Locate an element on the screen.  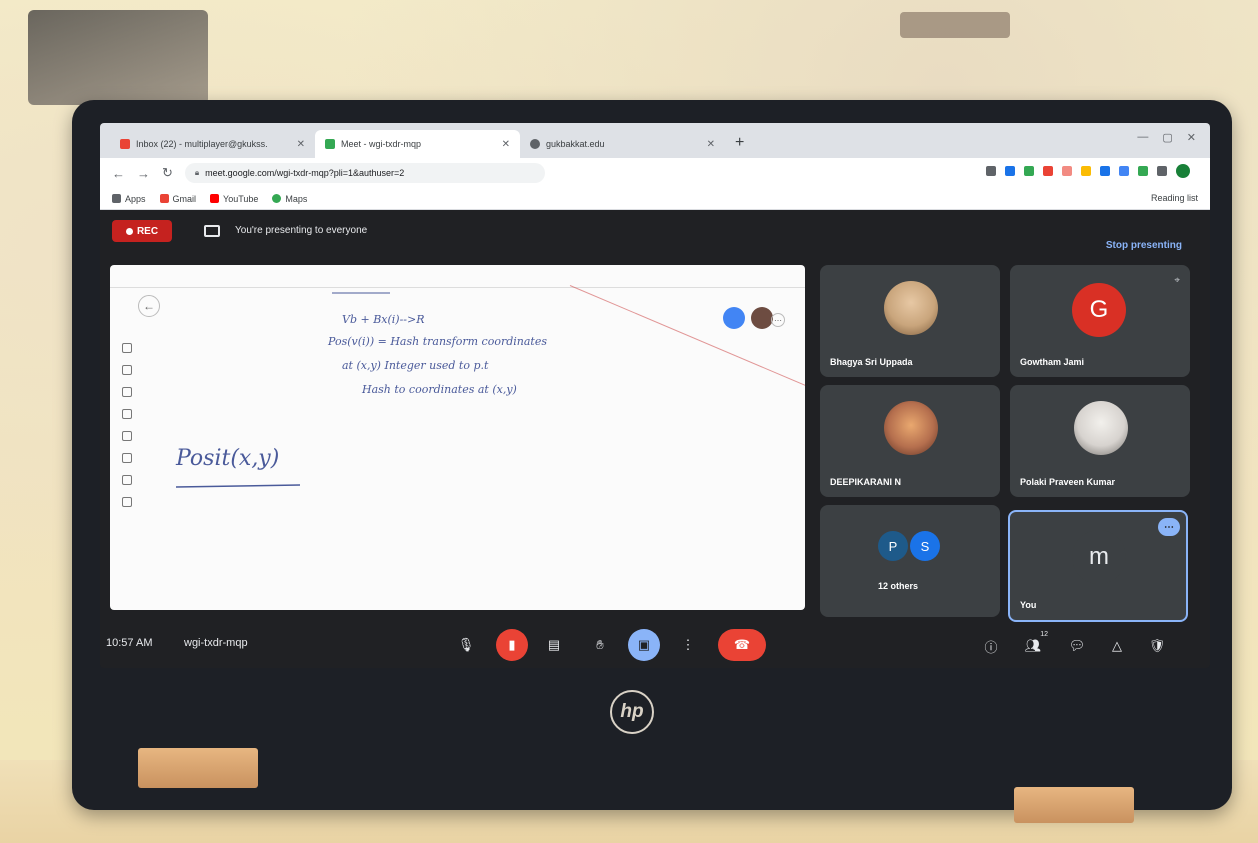
apps-grid-icon is located at coordinates (116, 198).